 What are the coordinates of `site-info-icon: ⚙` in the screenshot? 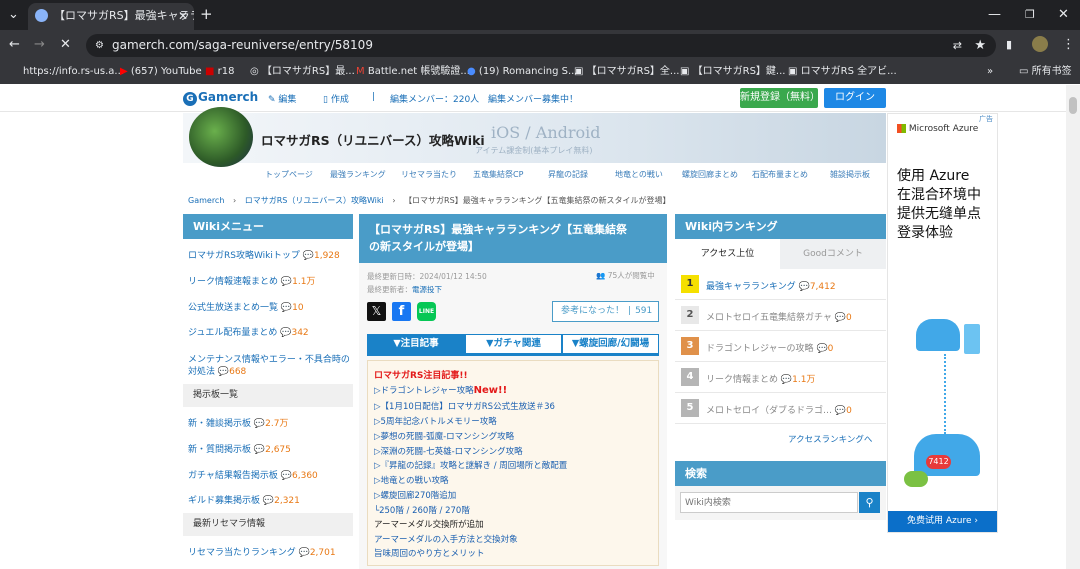 It's located at (99, 45).